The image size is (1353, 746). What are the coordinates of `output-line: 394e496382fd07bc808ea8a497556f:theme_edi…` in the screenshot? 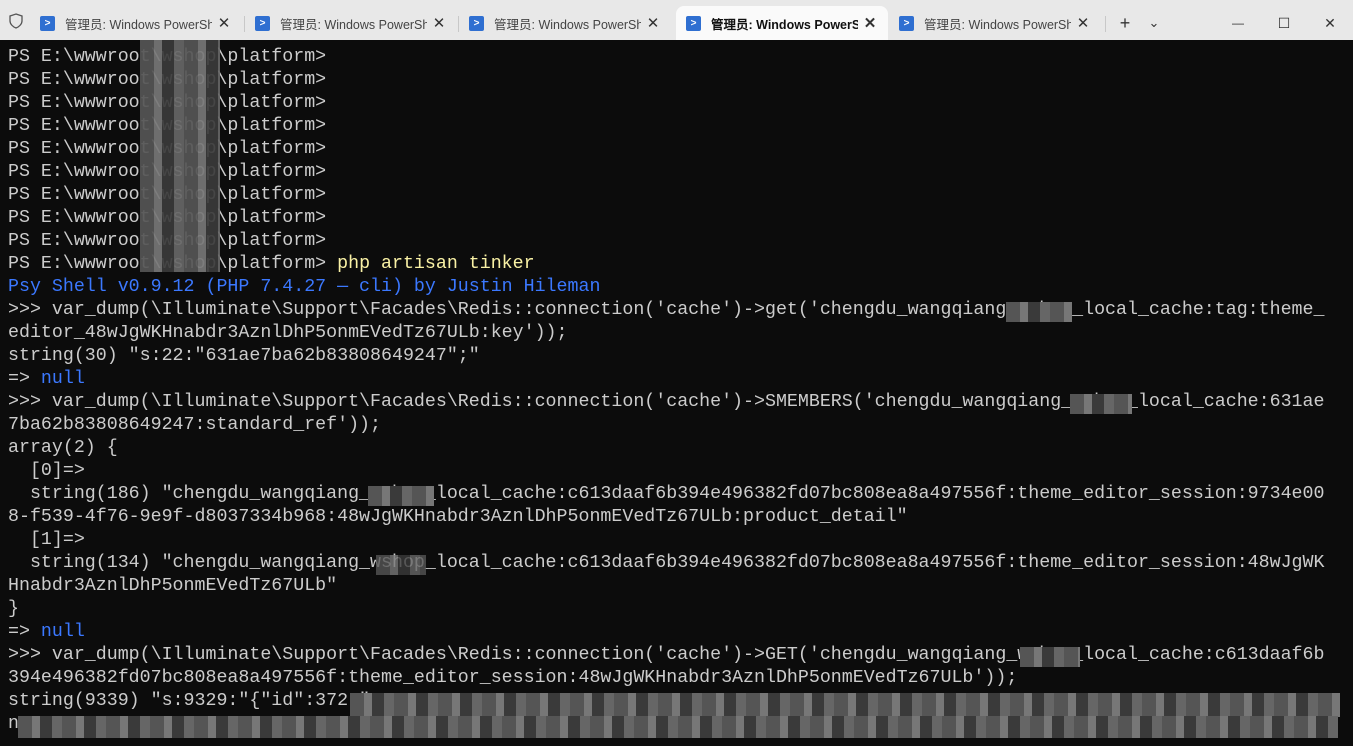 It's located at (513, 678).